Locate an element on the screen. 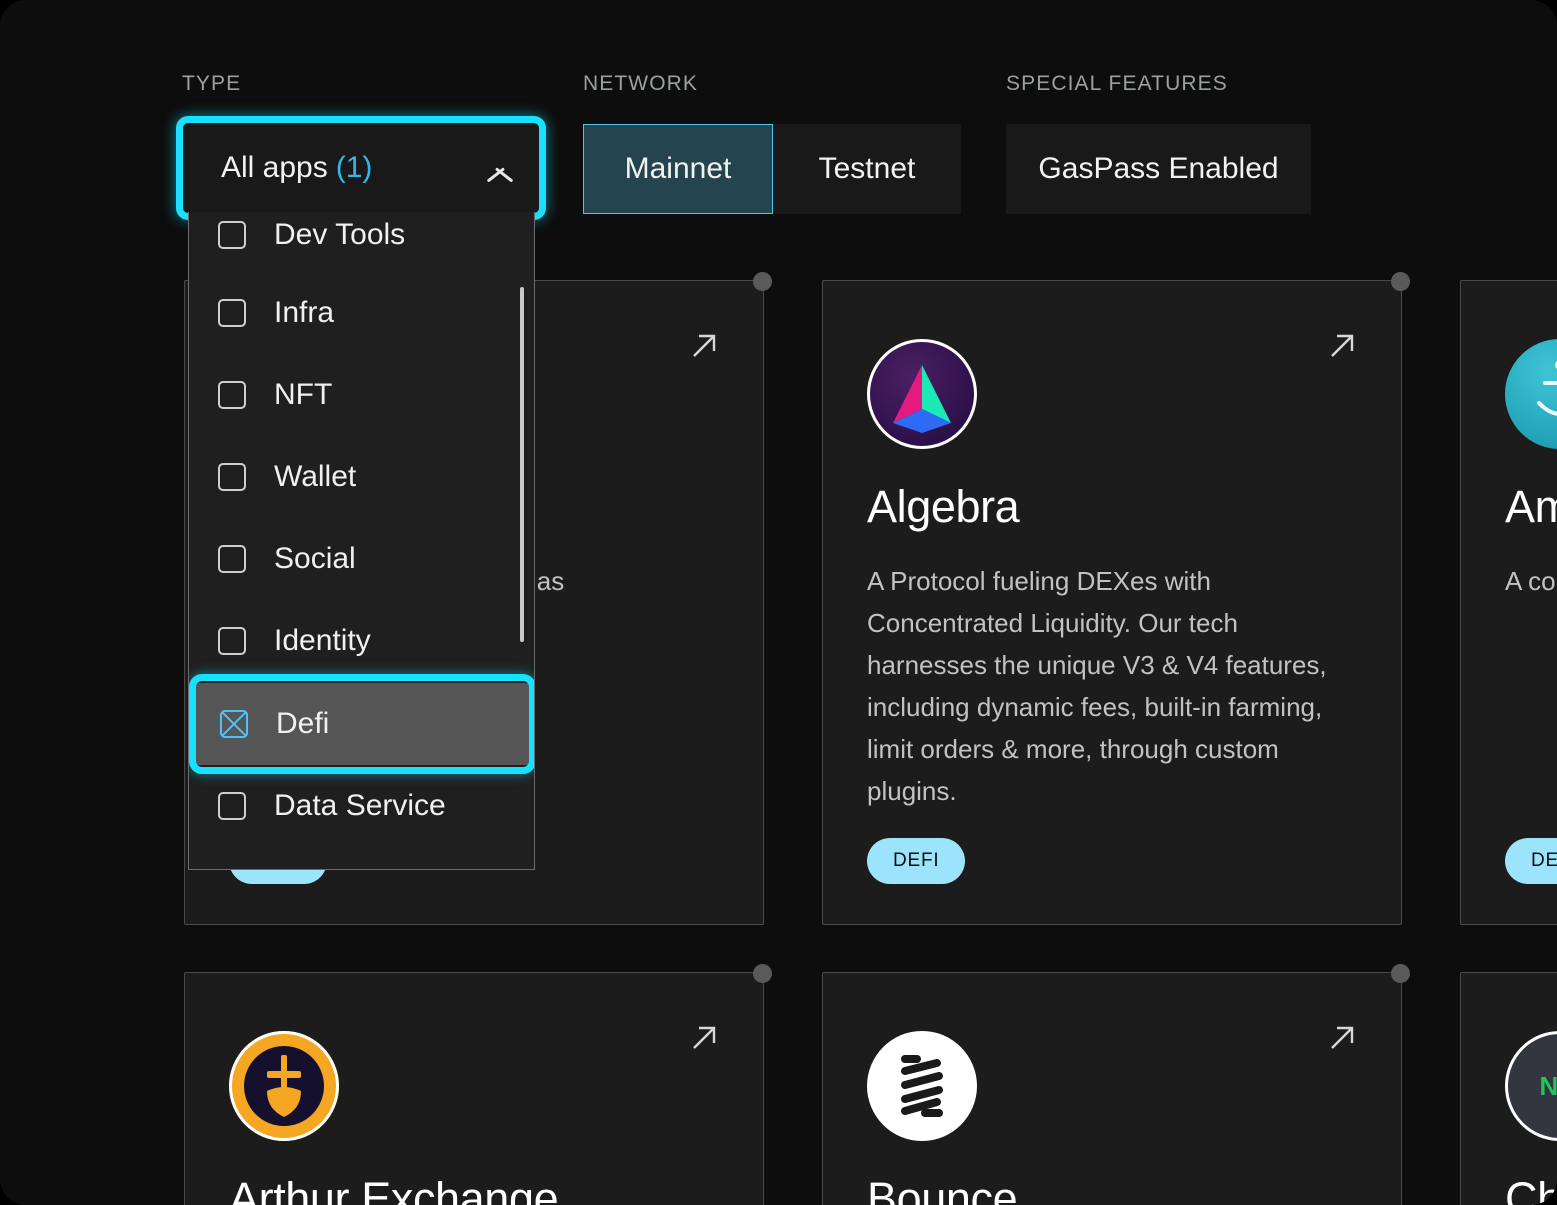 The width and height of the screenshot is (1557, 1205). type-dropdown-trigger-label: All apps (1) is located at coordinates (297, 167).